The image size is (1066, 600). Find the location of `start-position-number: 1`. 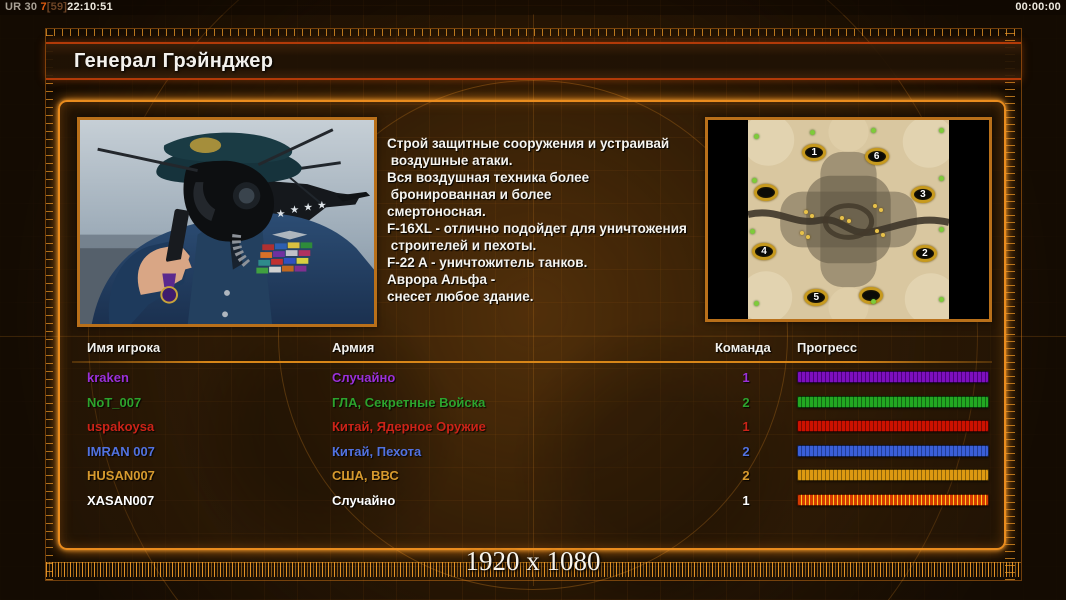

start-position-number: 1 is located at coordinates (814, 152).